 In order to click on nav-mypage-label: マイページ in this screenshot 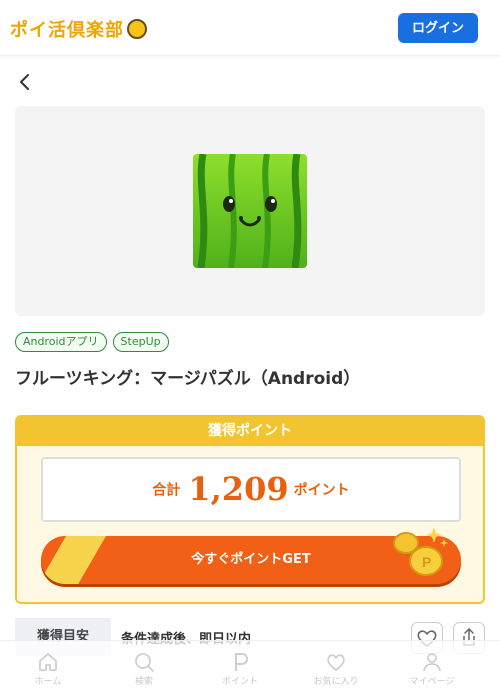, I will do `click(432, 682)`.